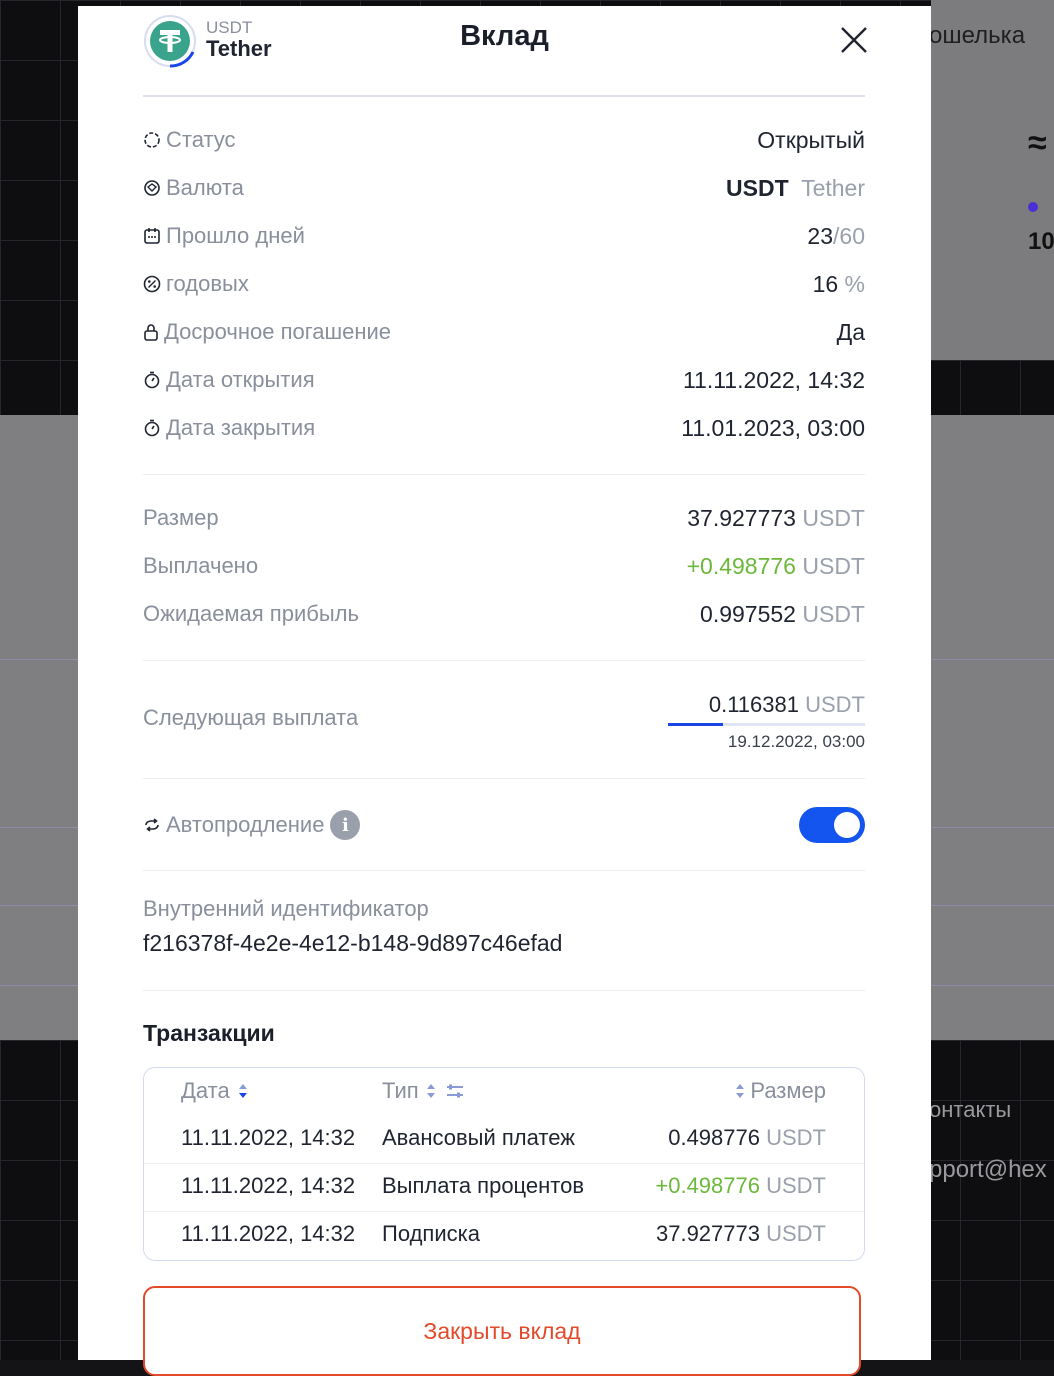 Image resolution: width=1054 pixels, height=1376 pixels. Describe the element at coordinates (757, 187) in the screenshot. I see `currency-code: USDT` at that location.